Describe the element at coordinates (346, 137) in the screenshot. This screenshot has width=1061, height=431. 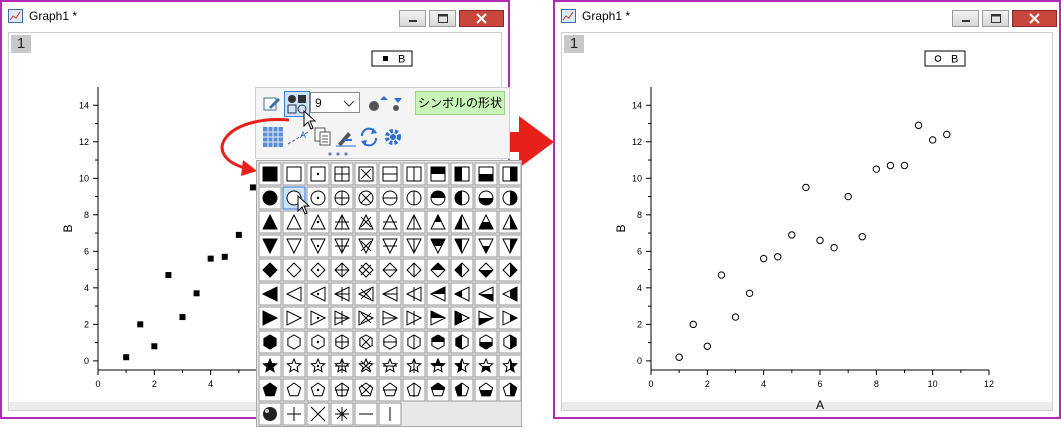
I see `paste-format-icon` at that location.